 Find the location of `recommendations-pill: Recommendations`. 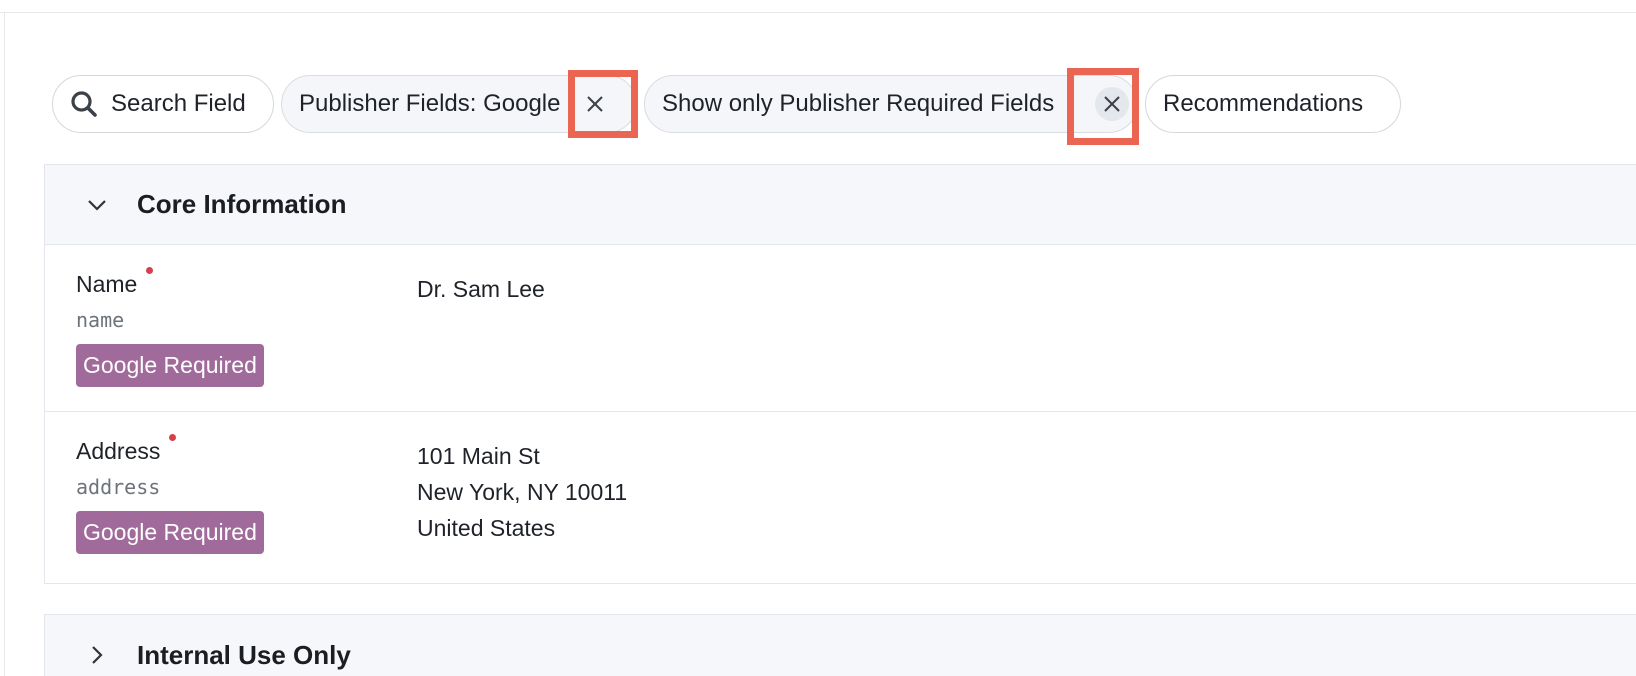

recommendations-pill: Recommendations is located at coordinates (1273, 104).